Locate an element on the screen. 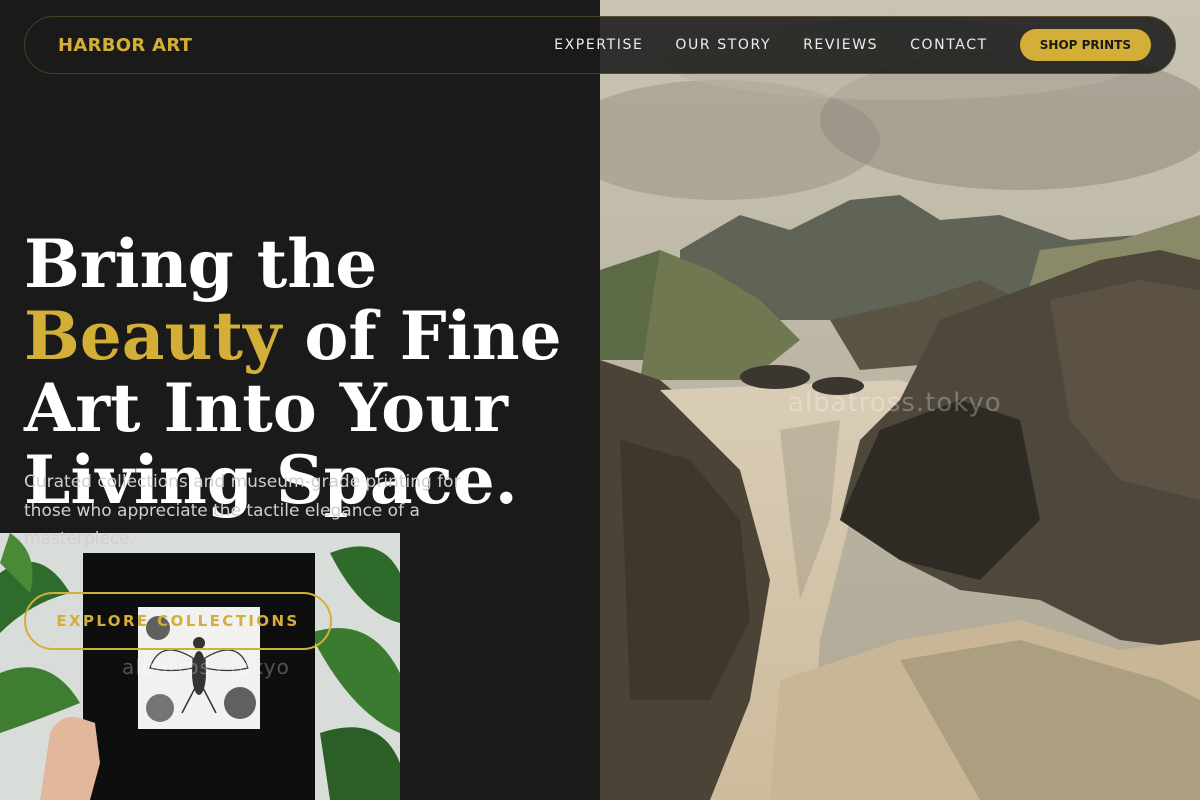 This screenshot has height=800, width=1200. photo-watermark: albatross.tokyo is located at coordinates (206, 667).